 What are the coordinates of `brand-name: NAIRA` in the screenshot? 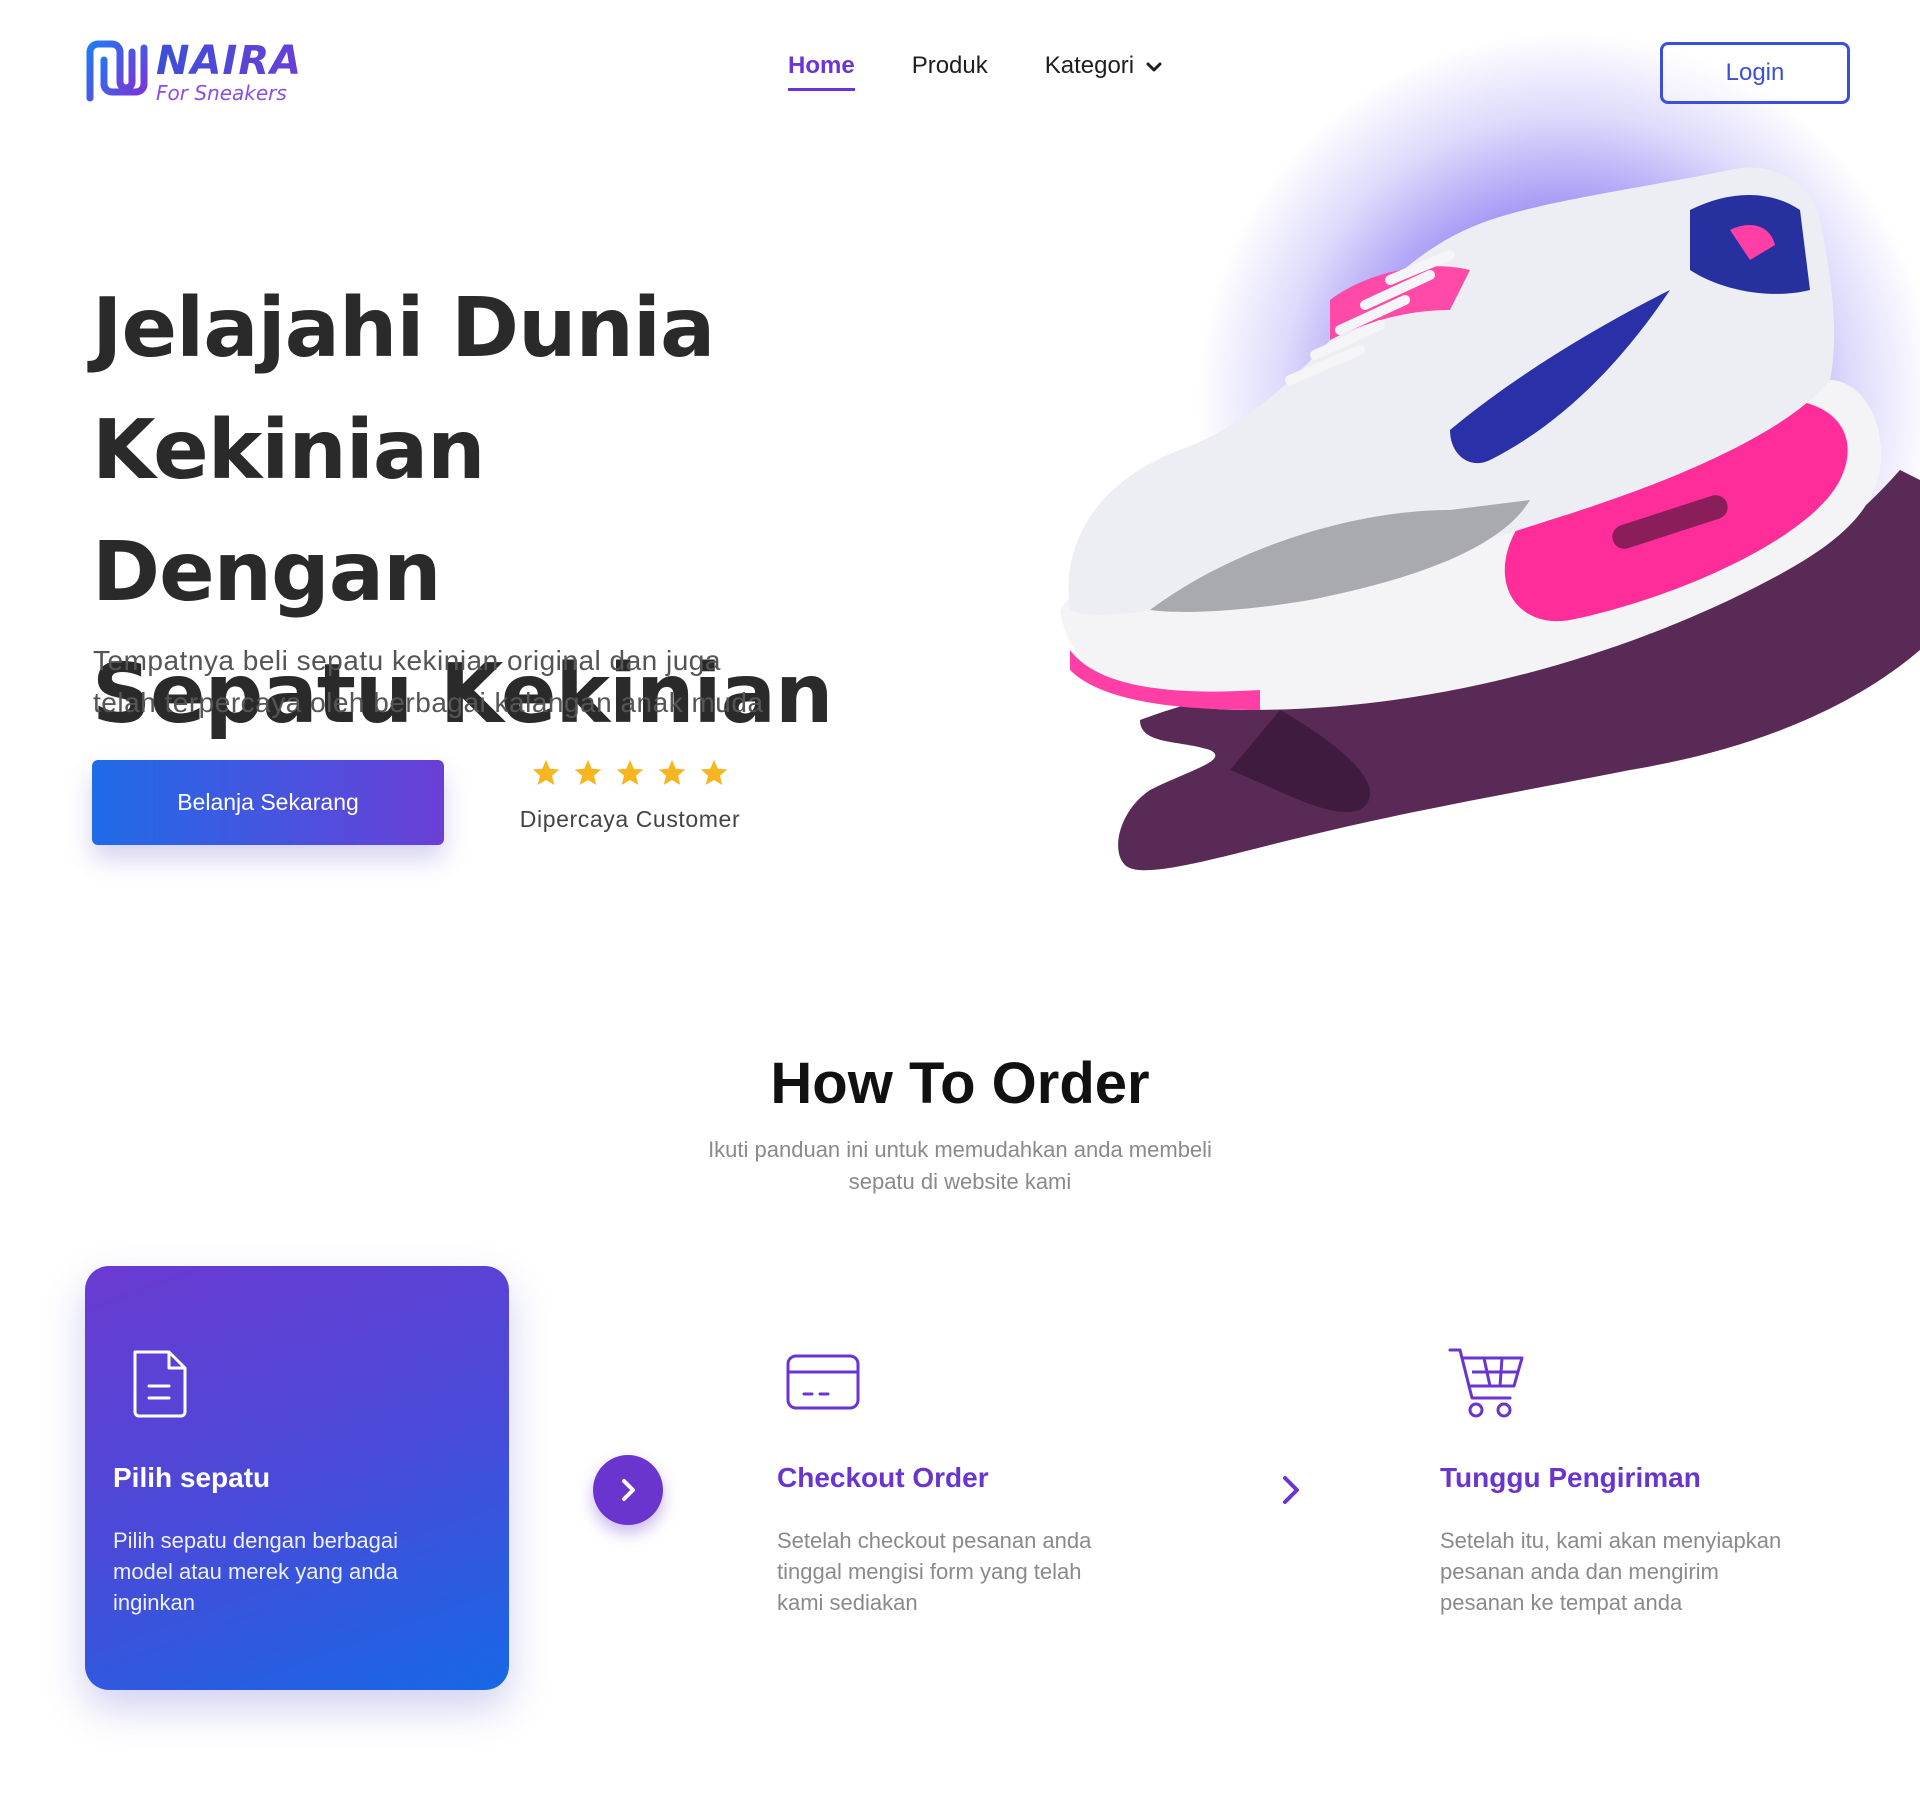 It's located at (229, 61).